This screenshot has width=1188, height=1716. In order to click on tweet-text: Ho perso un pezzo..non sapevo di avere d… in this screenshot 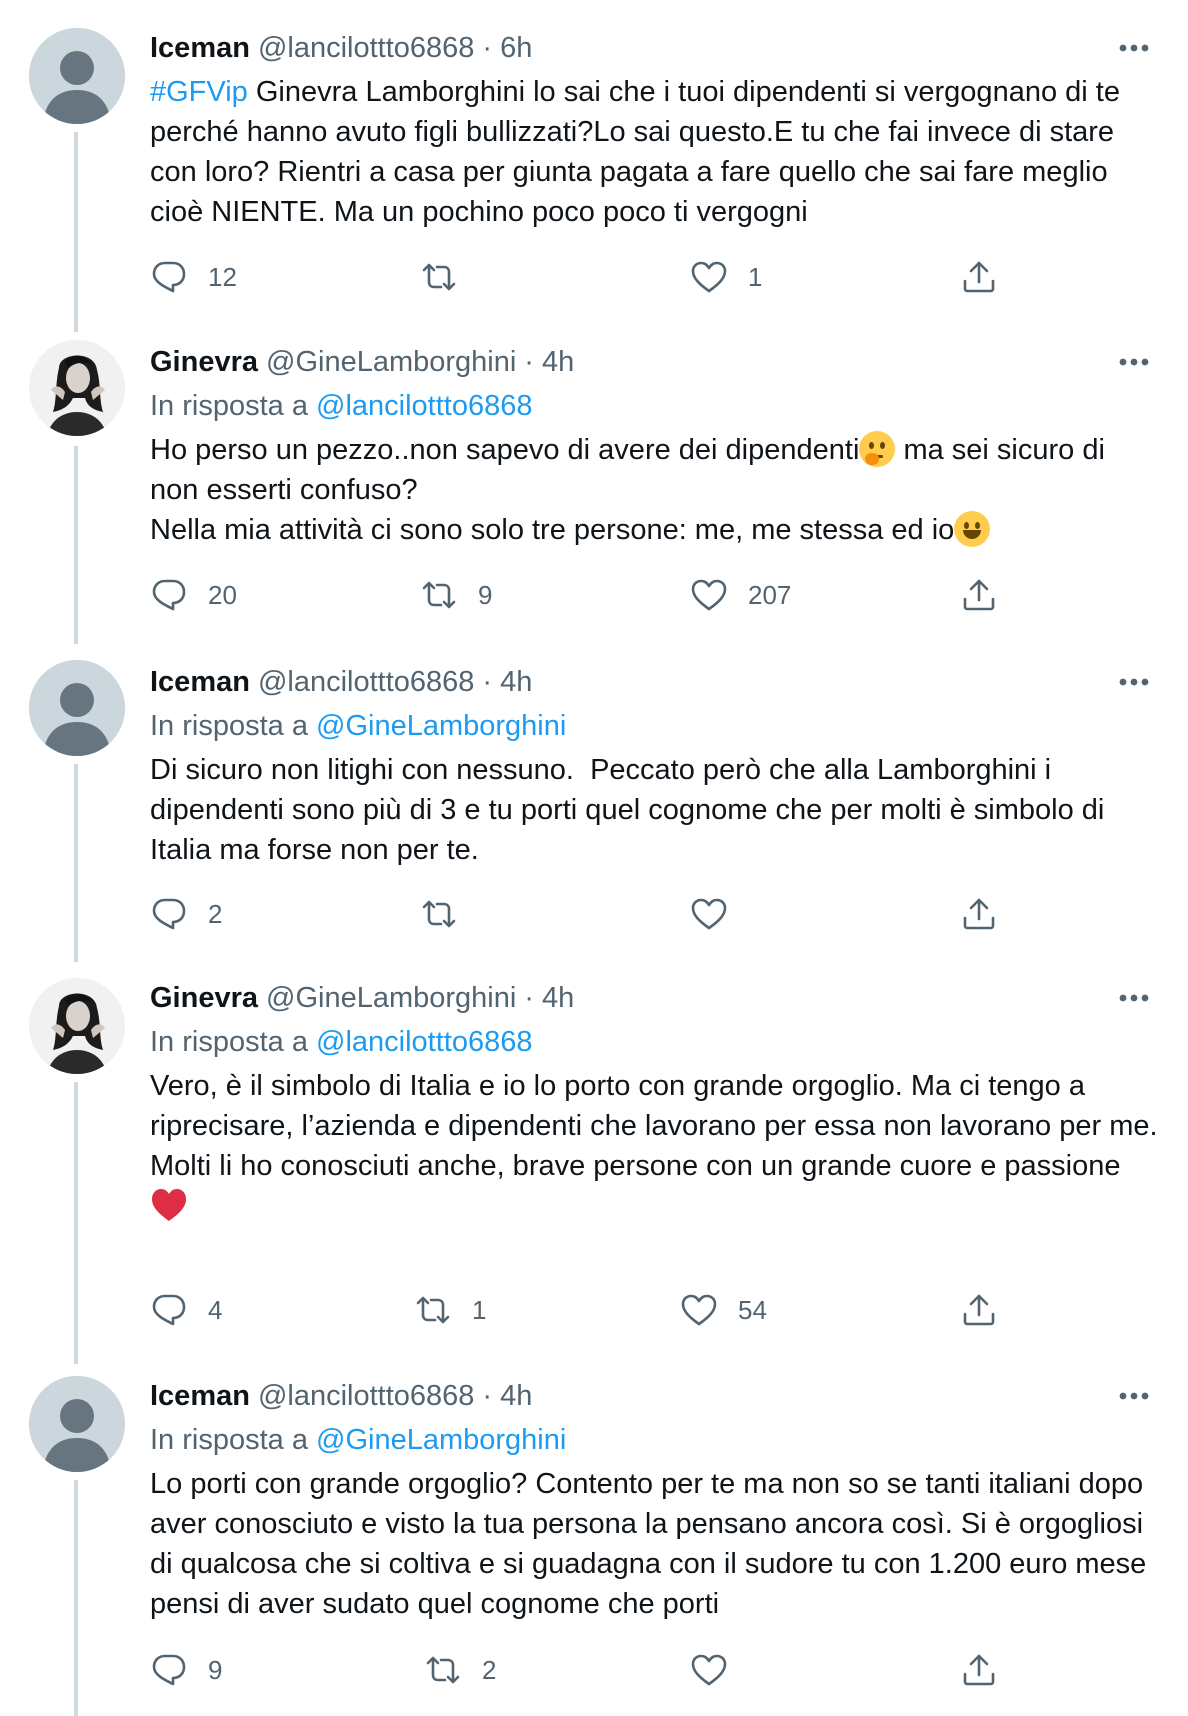, I will do `click(655, 490)`.